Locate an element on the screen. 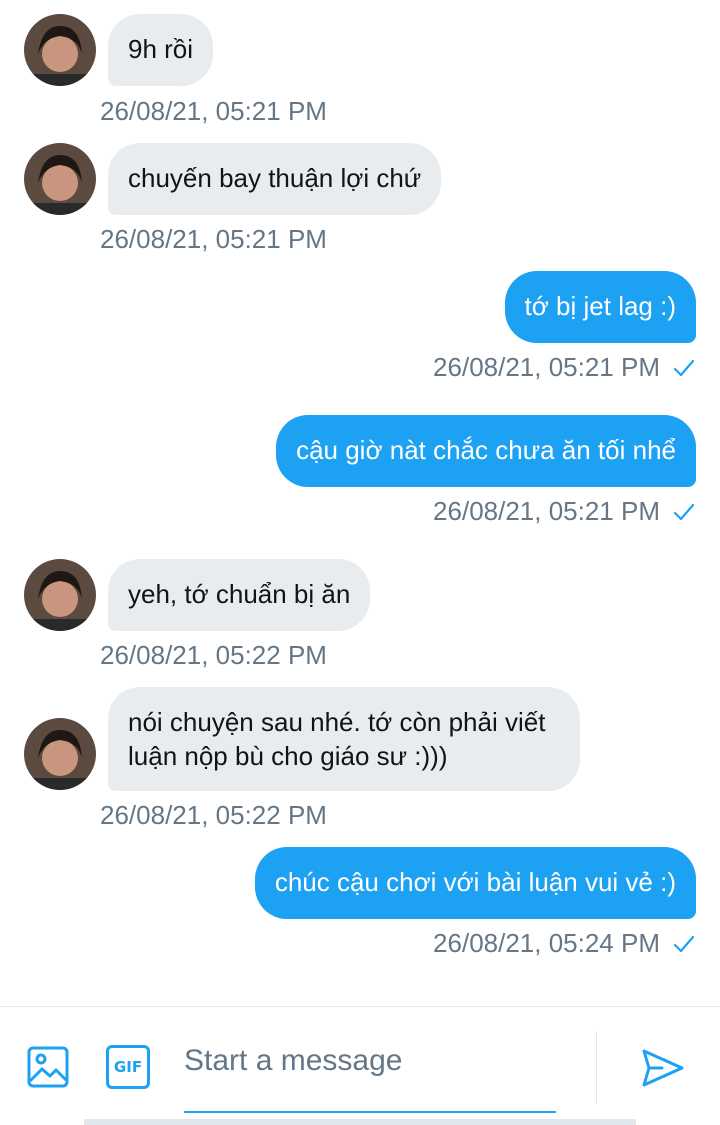 This screenshot has width=720, height=1125. message-composer: GIF is located at coordinates (360, 1065).